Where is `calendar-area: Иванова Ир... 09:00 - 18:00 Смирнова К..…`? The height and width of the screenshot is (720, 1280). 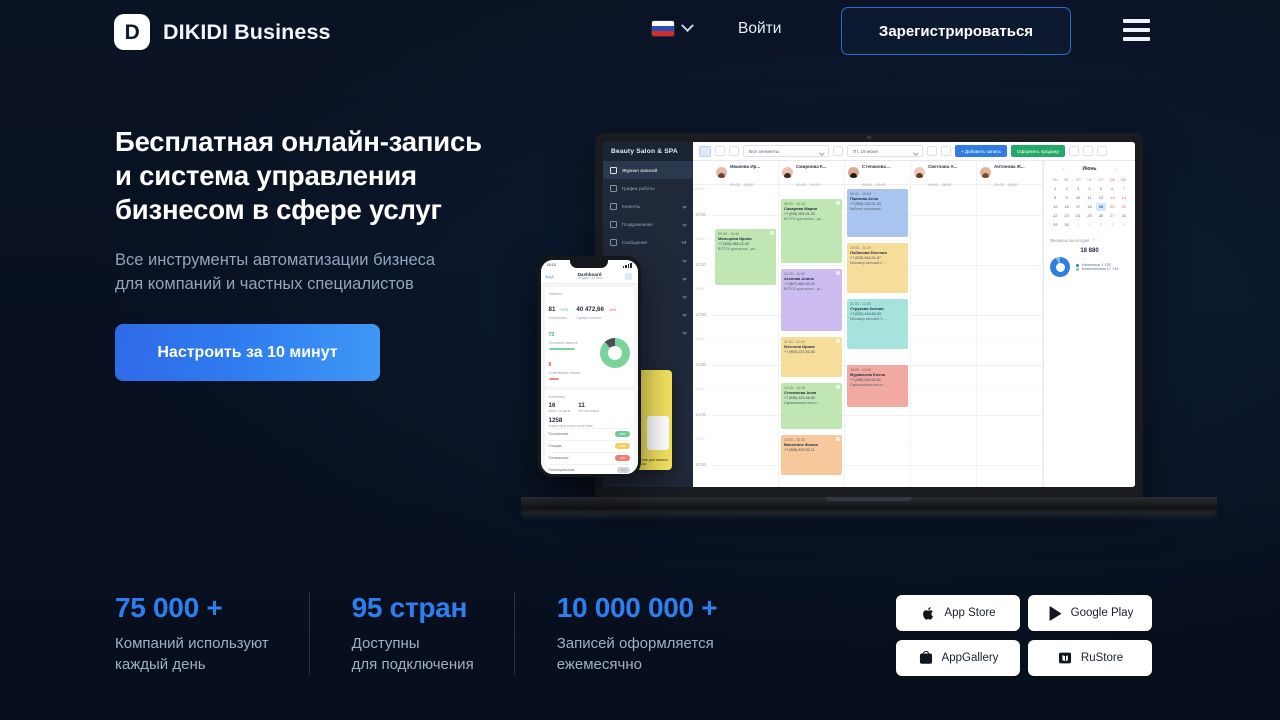
calendar-area: Иванова Ир... 09:00 - 18:00 Смирнова К..… is located at coordinates (868, 324).